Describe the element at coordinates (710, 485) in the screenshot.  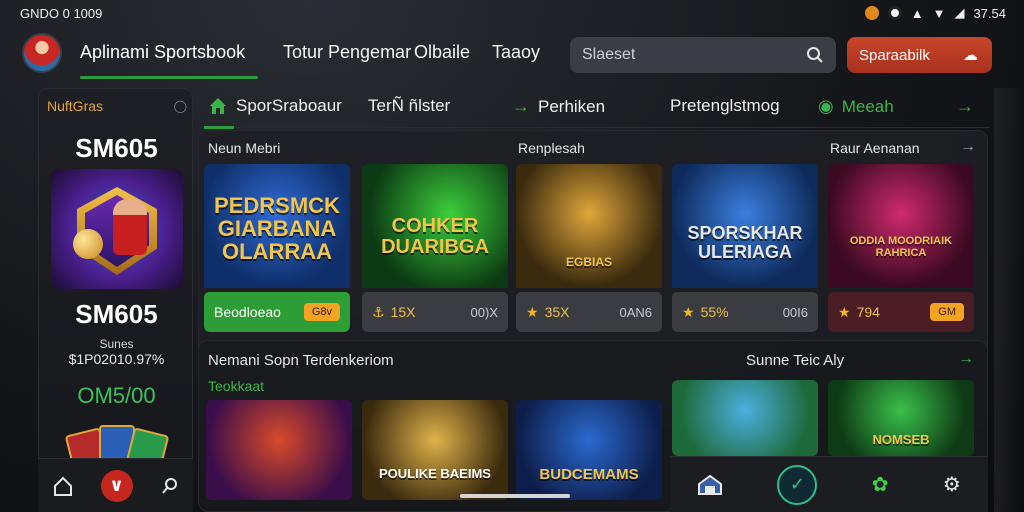
I see `stadium-icon` at that location.